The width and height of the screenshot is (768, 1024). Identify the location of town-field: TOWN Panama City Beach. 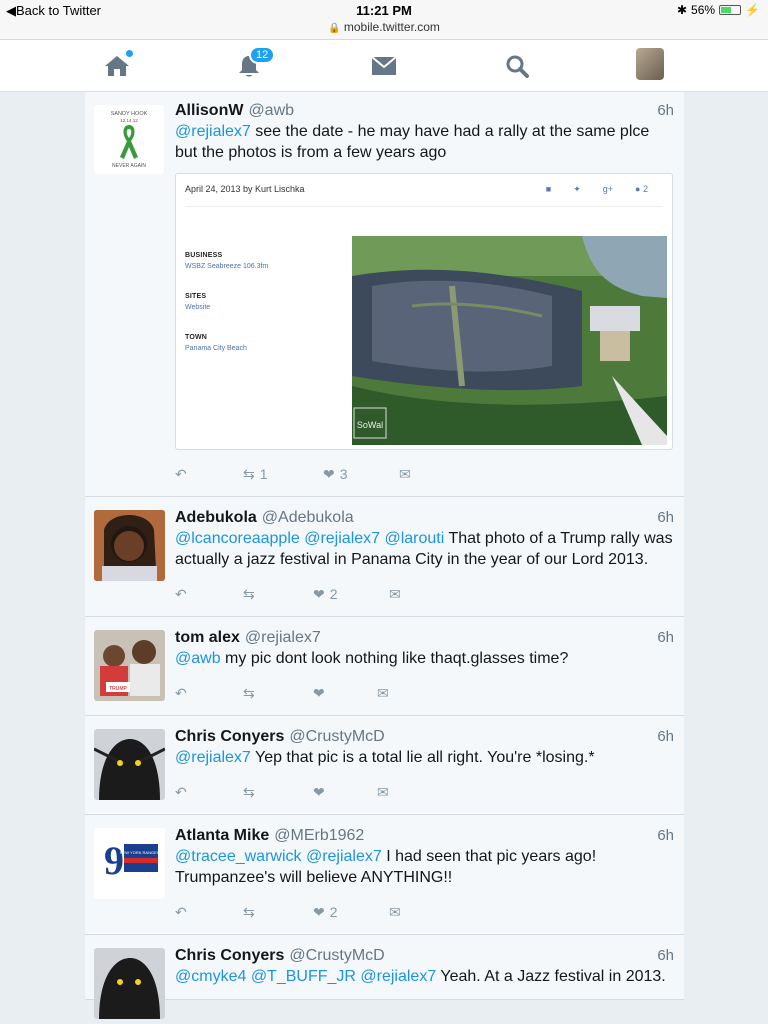
(216, 343).